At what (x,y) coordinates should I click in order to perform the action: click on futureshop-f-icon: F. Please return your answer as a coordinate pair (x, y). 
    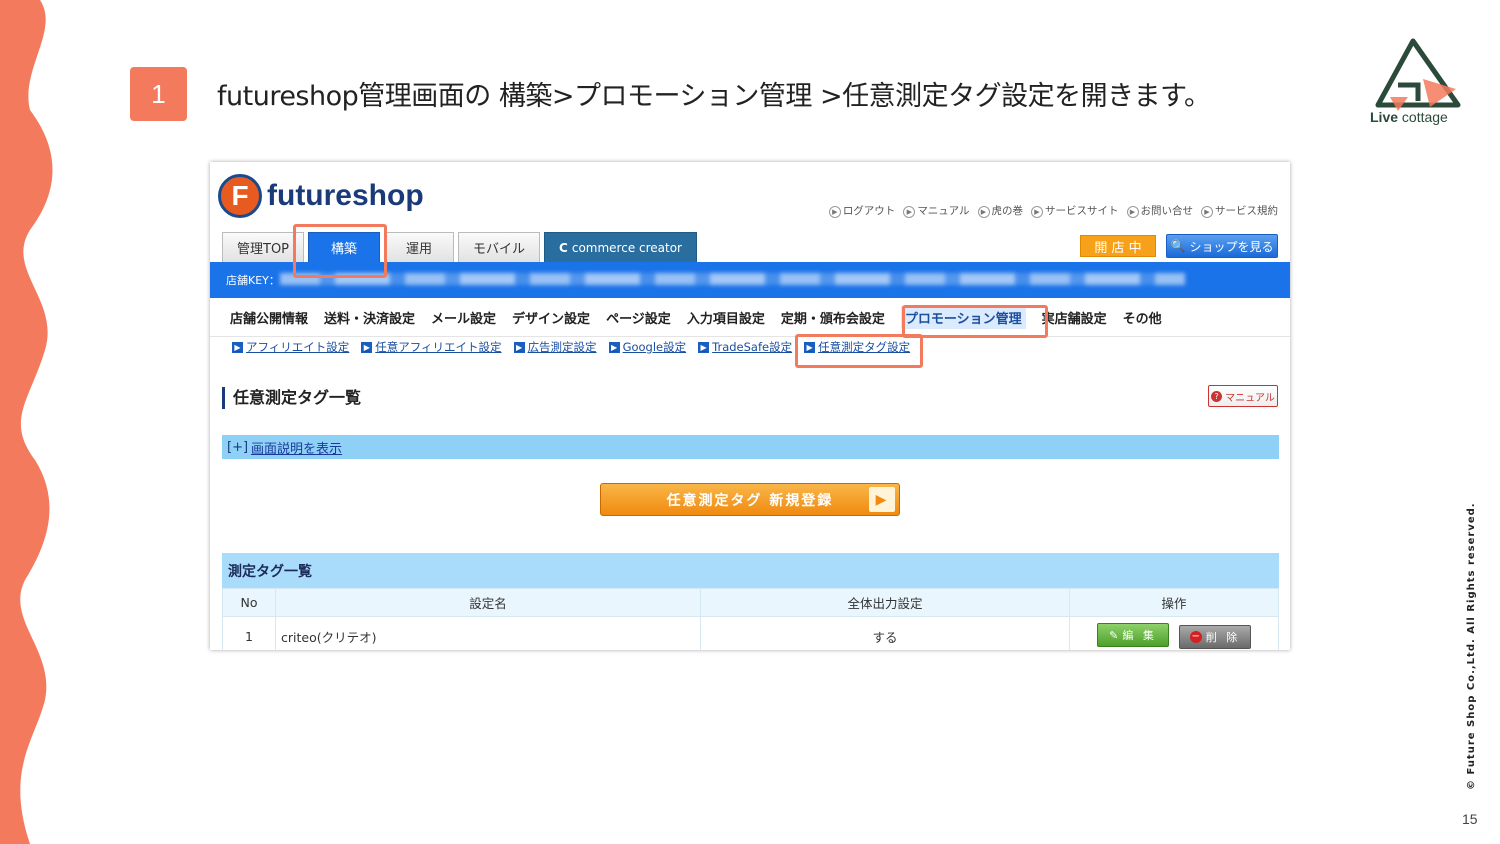
    Looking at the image, I should click on (240, 196).